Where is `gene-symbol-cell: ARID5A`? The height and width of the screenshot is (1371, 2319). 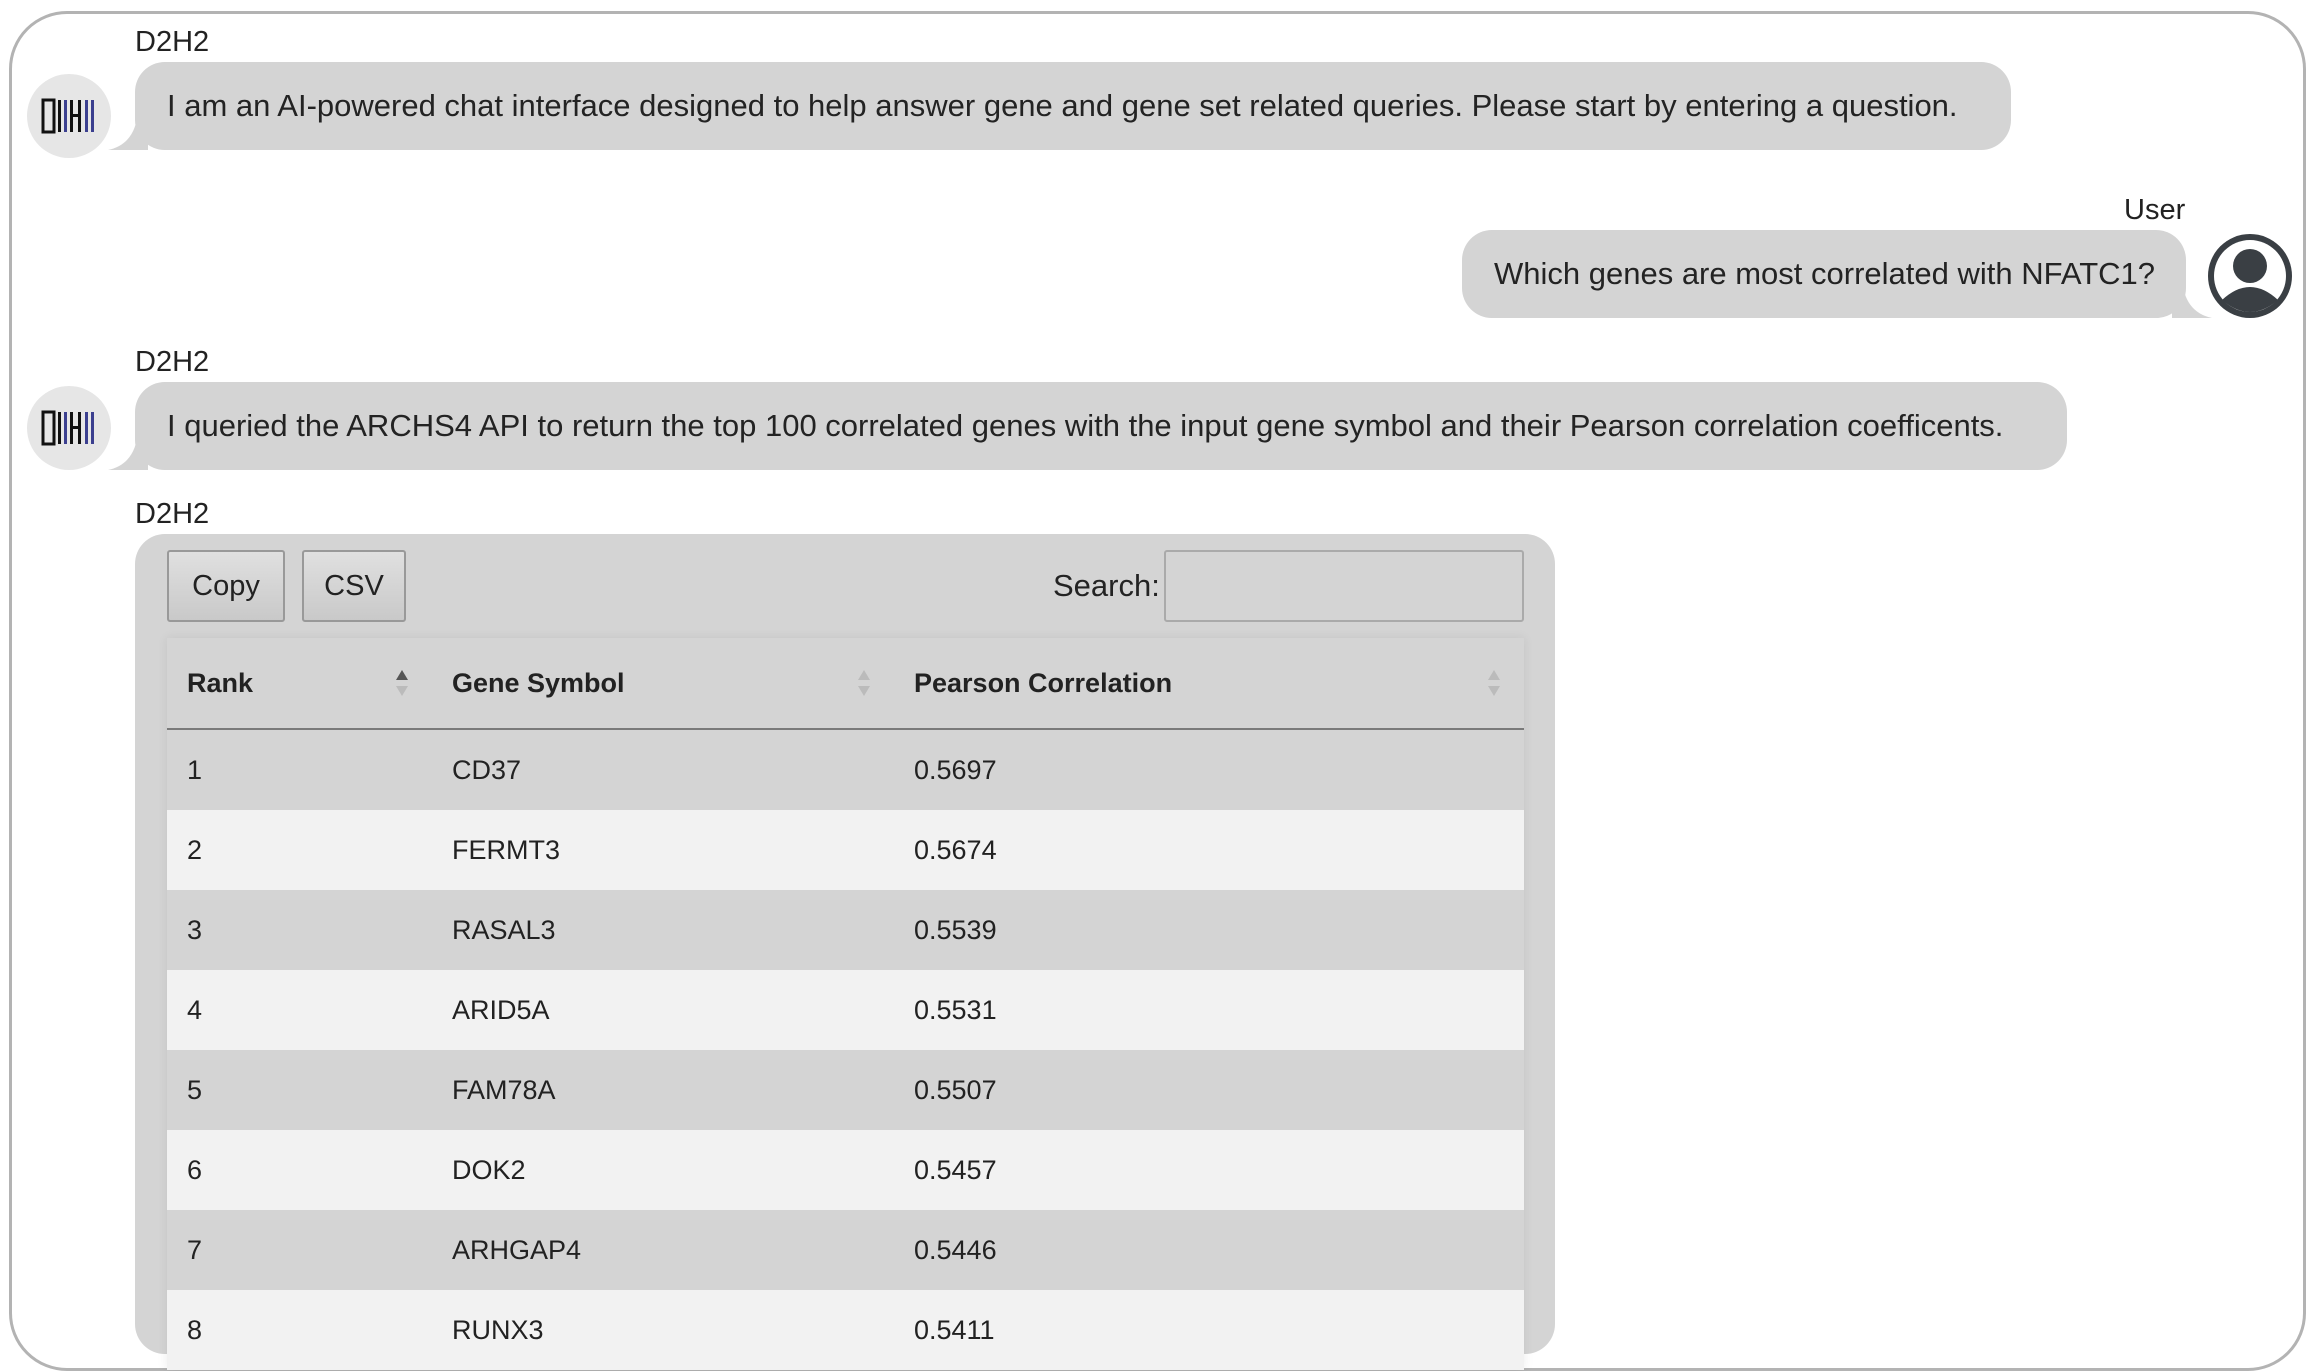
gene-symbol-cell: ARID5A is located at coordinates (501, 1009).